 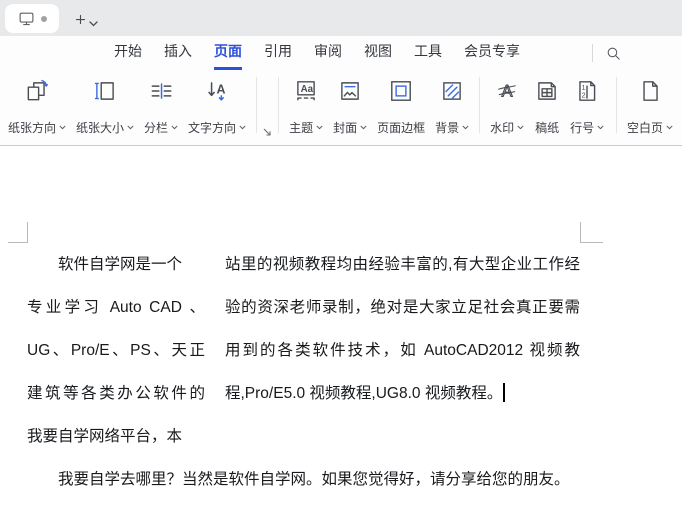 What do you see at coordinates (650, 91) in the screenshot?
I see `blank-page-icon` at bounding box center [650, 91].